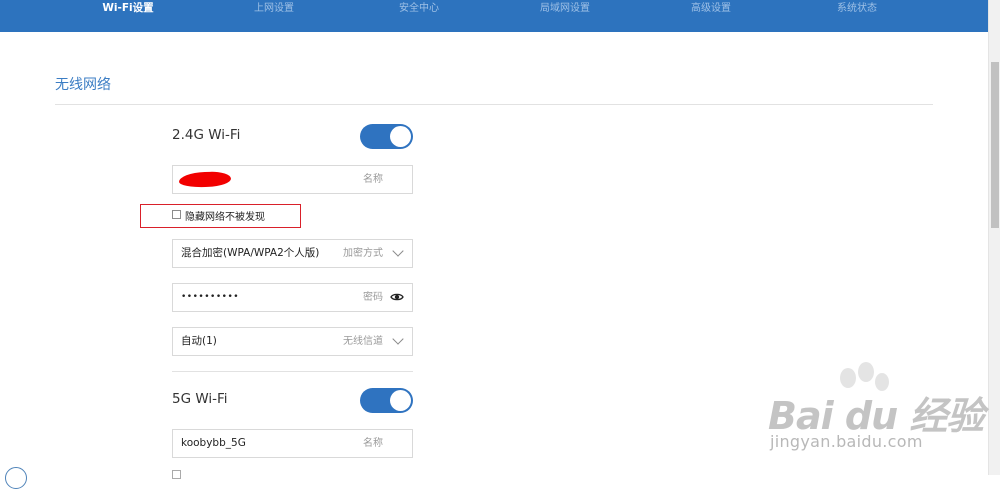 The width and height of the screenshot is (1000, 489). Describe the element at coordinates (199, 341) in the screenshot. I see `channel-value: 自动(1)` at that location.